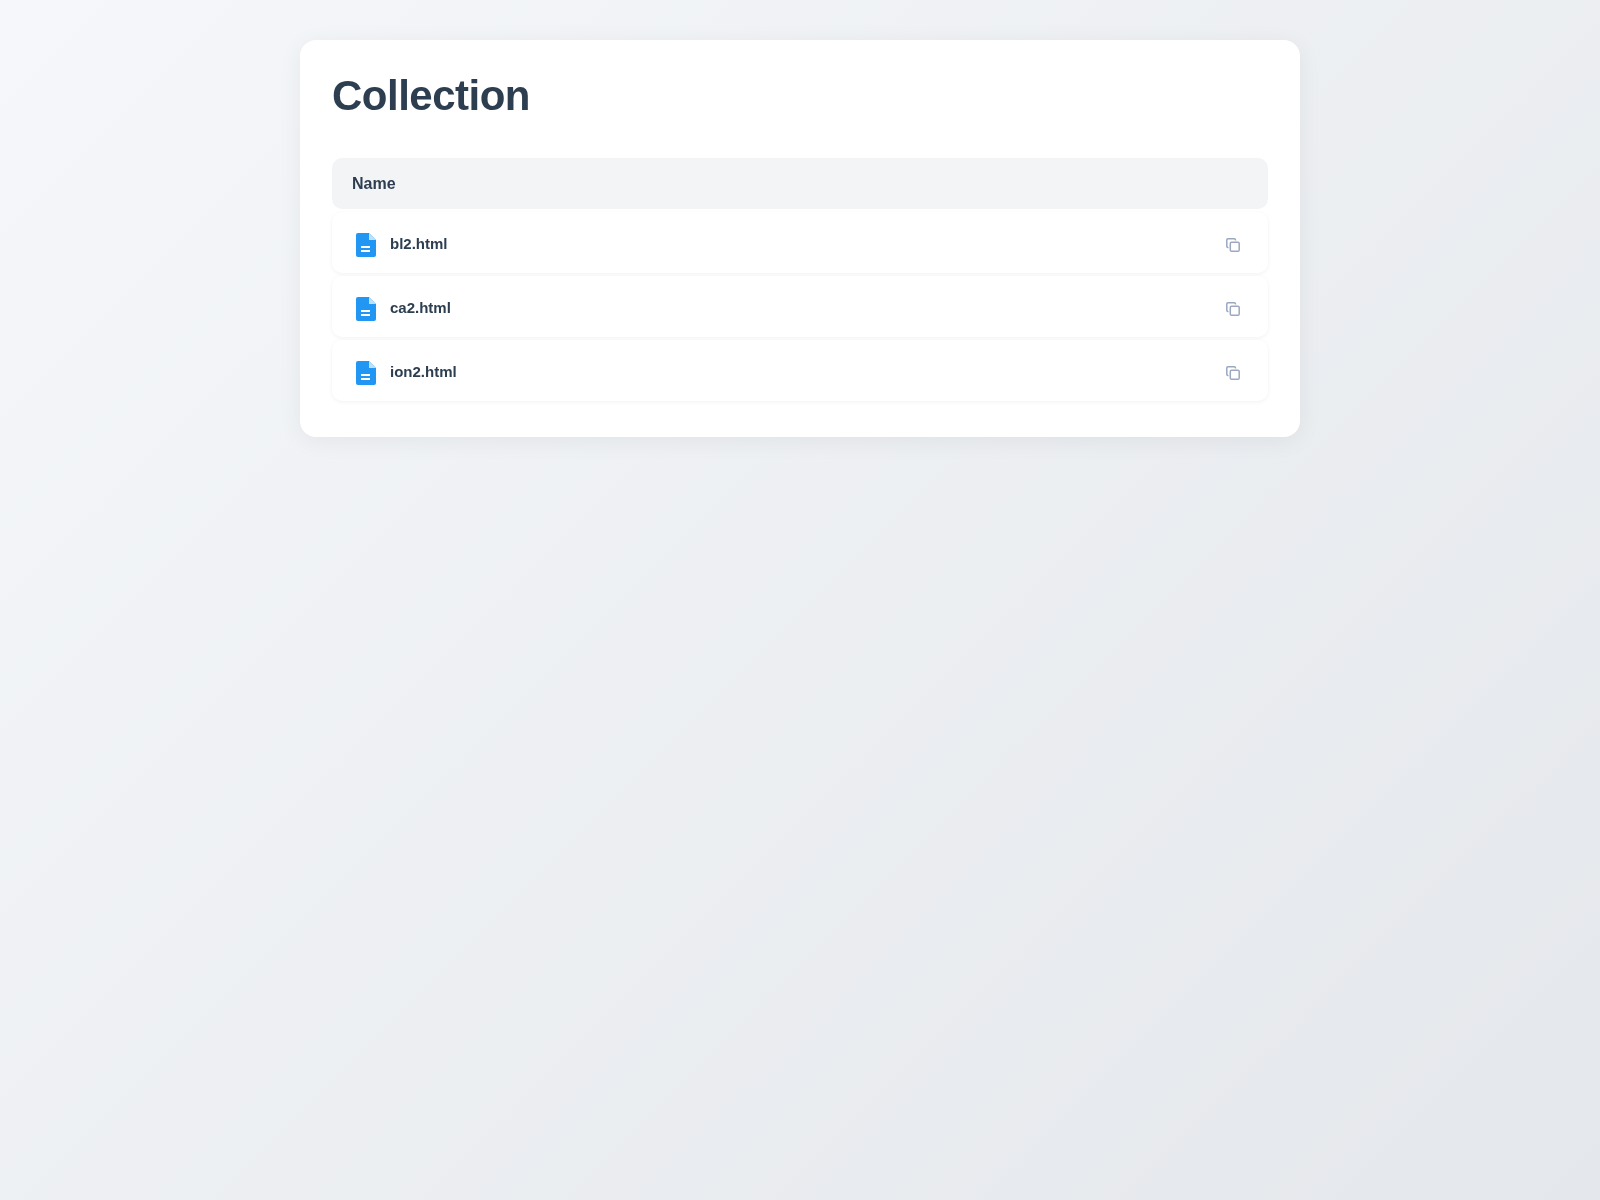  What do you see at coordinates (420, 308) in the screenshot?
I see `file-name: ca2.html` at bounding box center [420, 308].